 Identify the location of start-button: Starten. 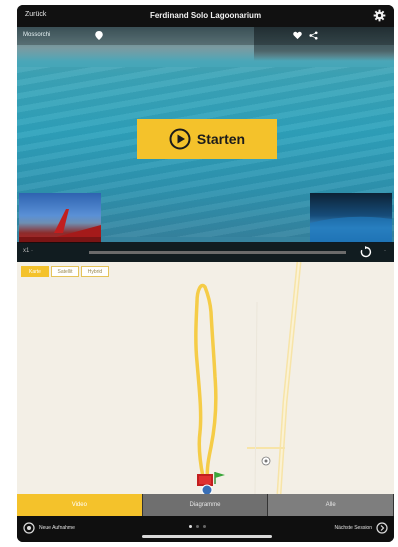
(207, 139).